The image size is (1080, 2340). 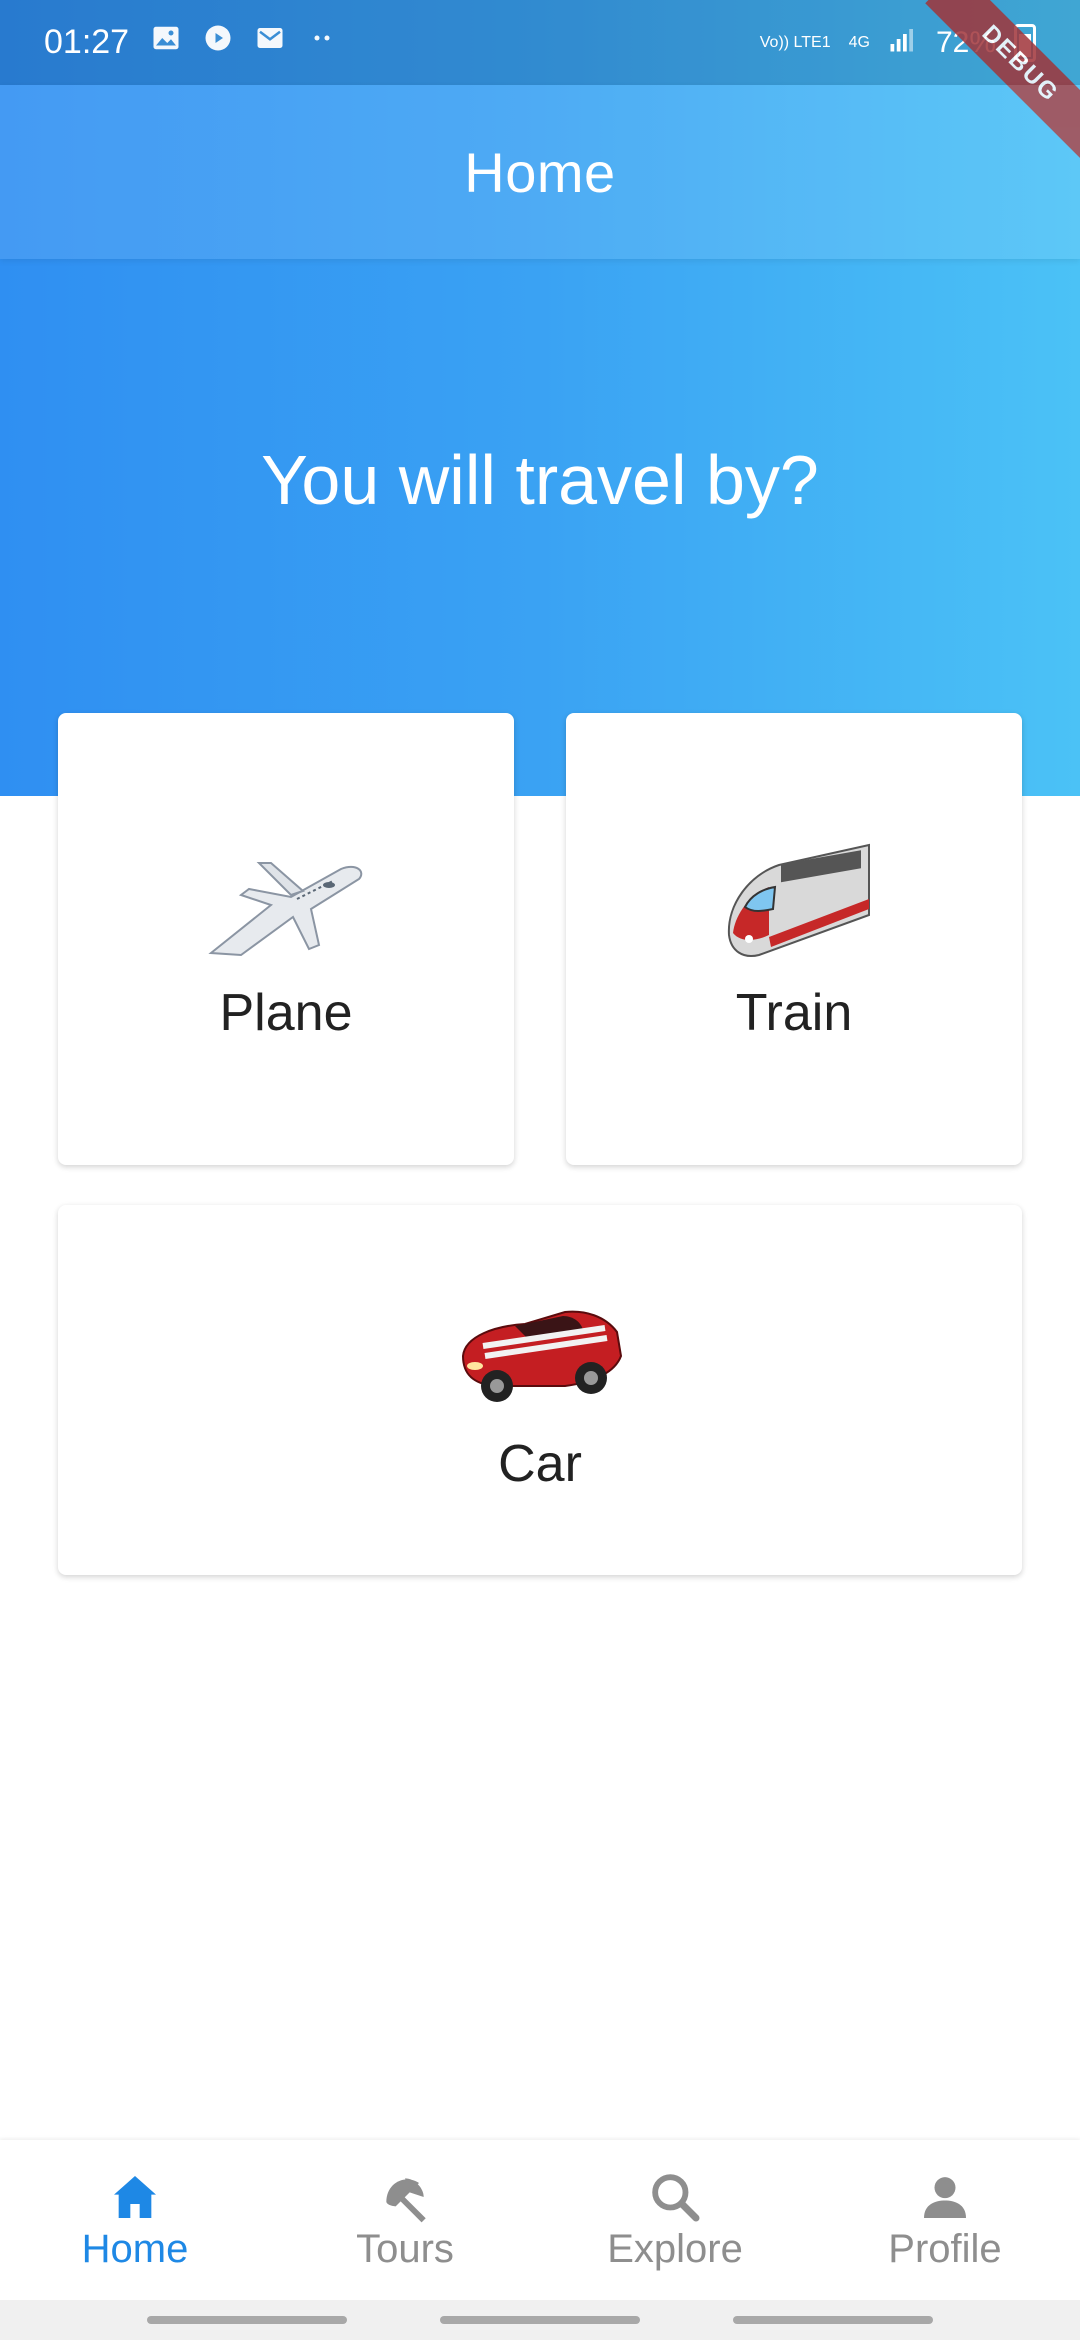 I want to click on nav-item-home: Home, so click(x=135, y=2220).